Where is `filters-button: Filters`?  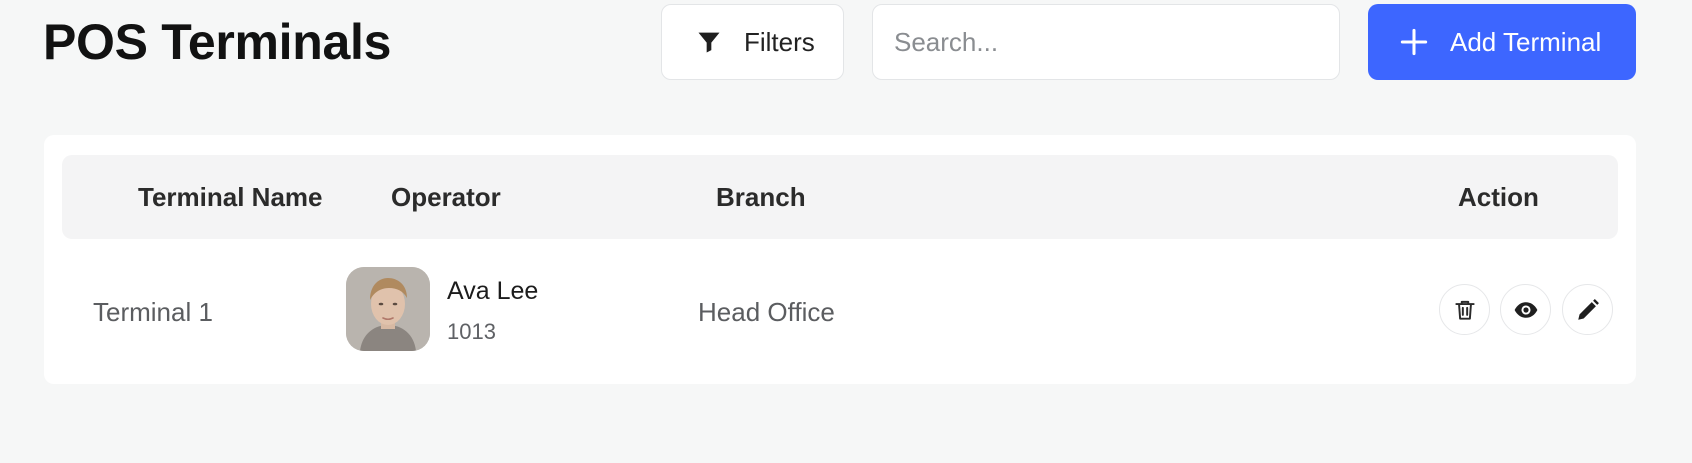
filters-button: Filters is located at coordinates (752, 42).